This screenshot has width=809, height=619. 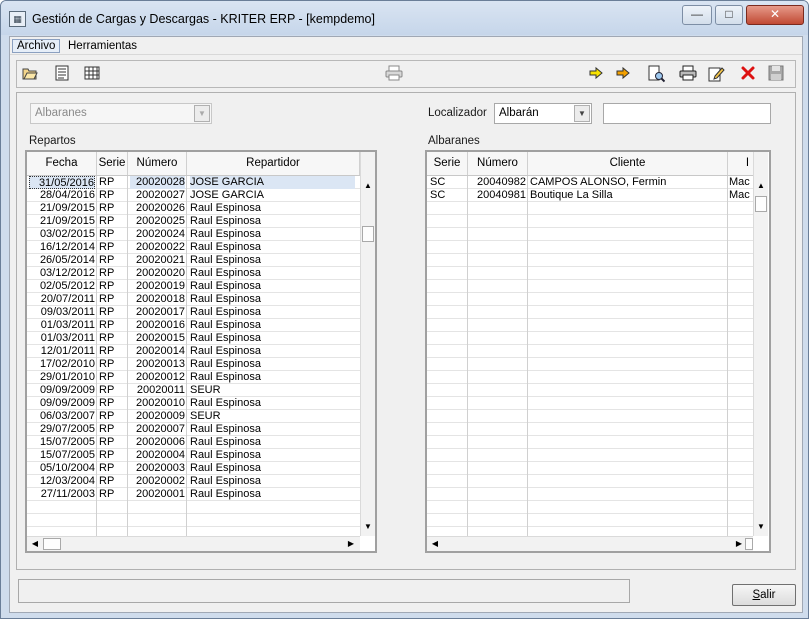 I want to click on col-cliente: Cliente, so click(x=628, y=163).